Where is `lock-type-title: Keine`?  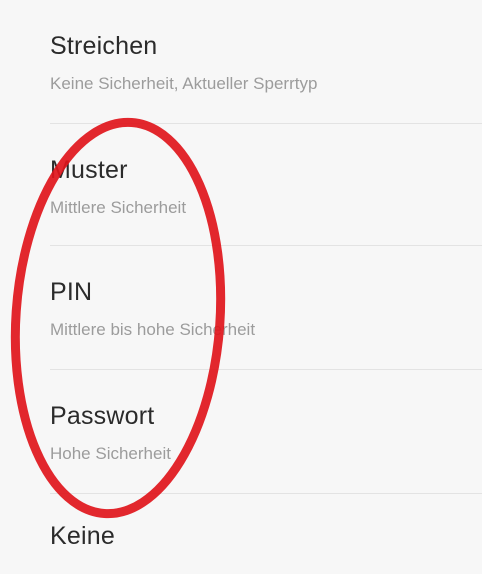 lock-type-title: Keine is located at coordinates (82, 536).